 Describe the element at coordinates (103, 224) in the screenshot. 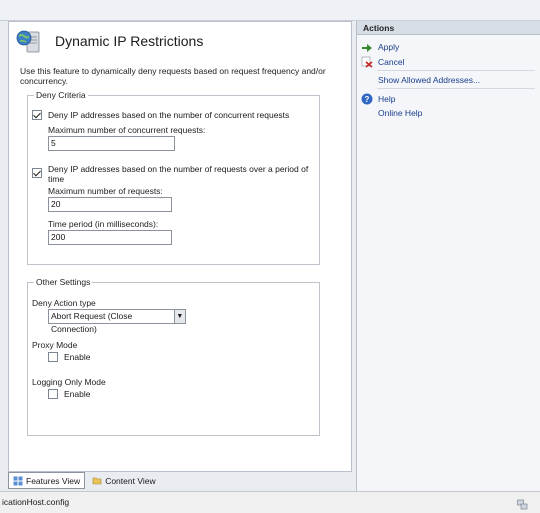

I see `time-period-label: Time period (in milliseconds):` at that location.